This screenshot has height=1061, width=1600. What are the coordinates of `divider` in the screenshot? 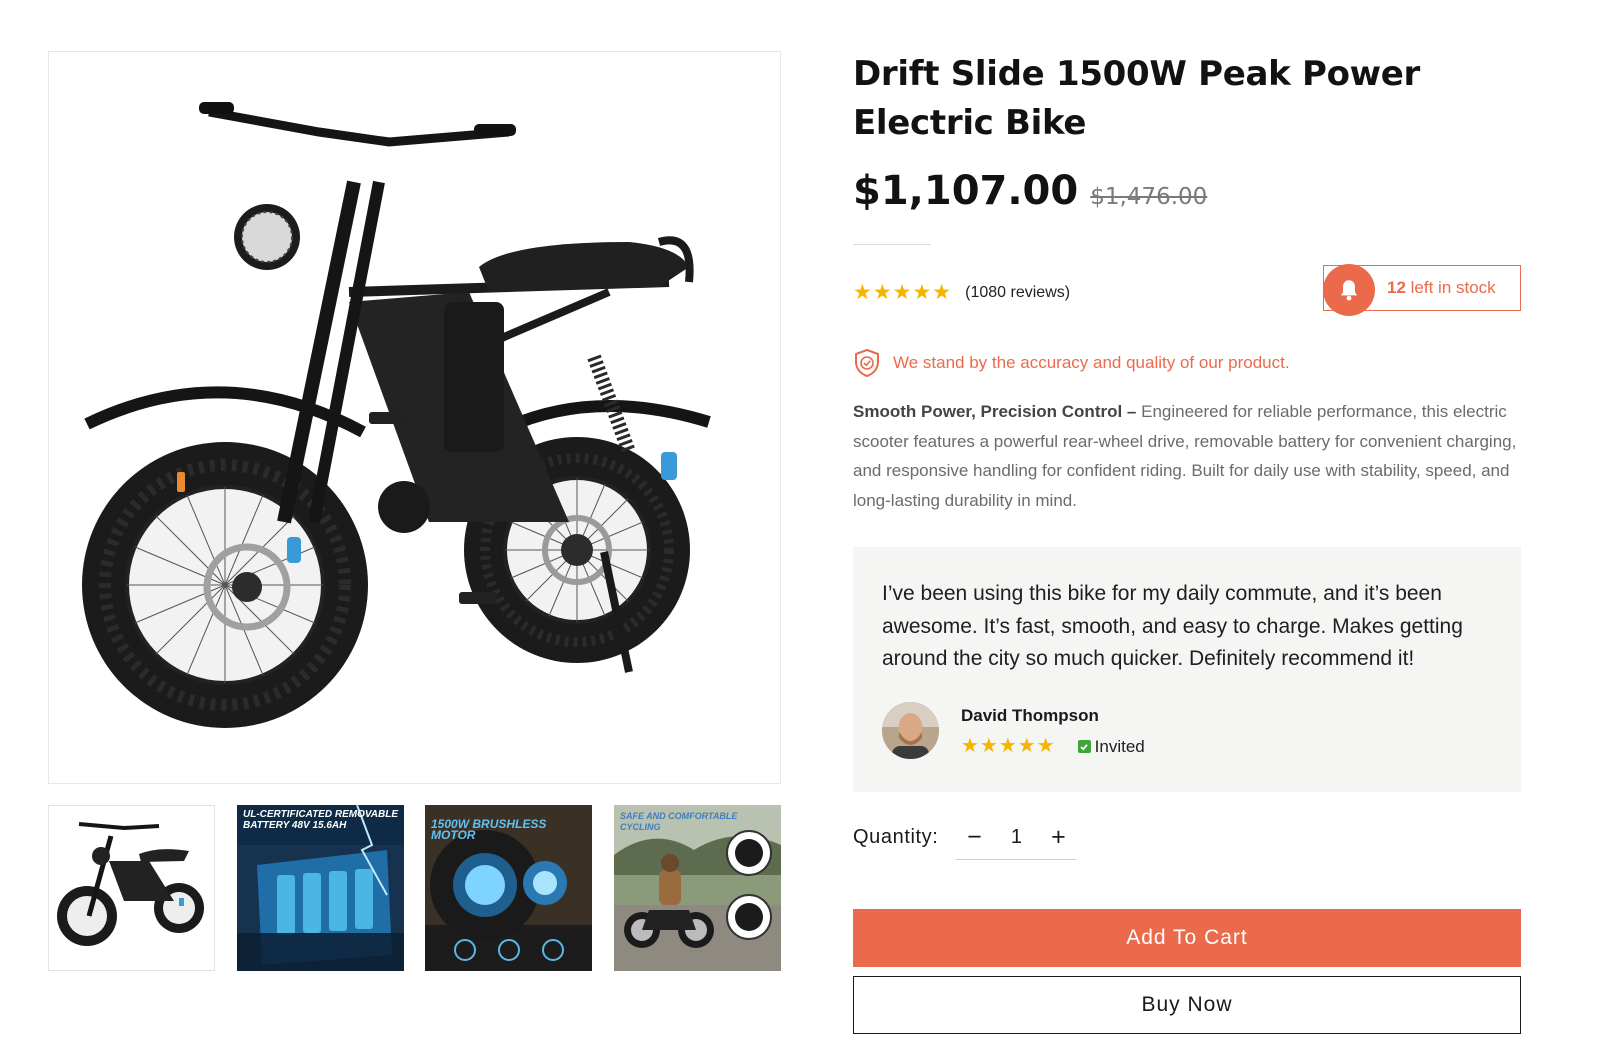 It's located at (892, 244).